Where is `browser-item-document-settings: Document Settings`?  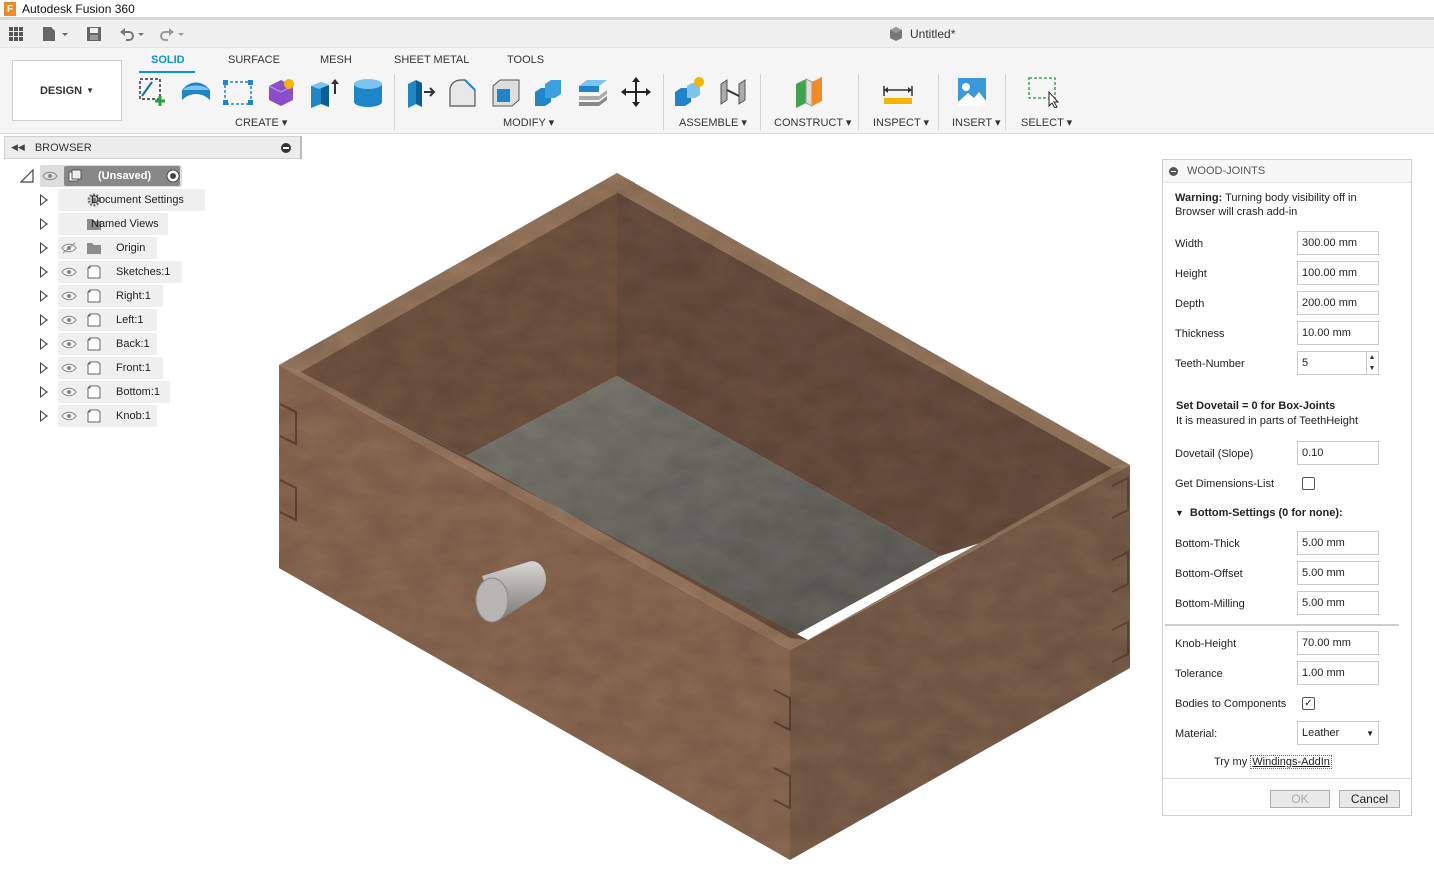
browser-item-document-settings: Document Settings is located at coordinates (121, 200).